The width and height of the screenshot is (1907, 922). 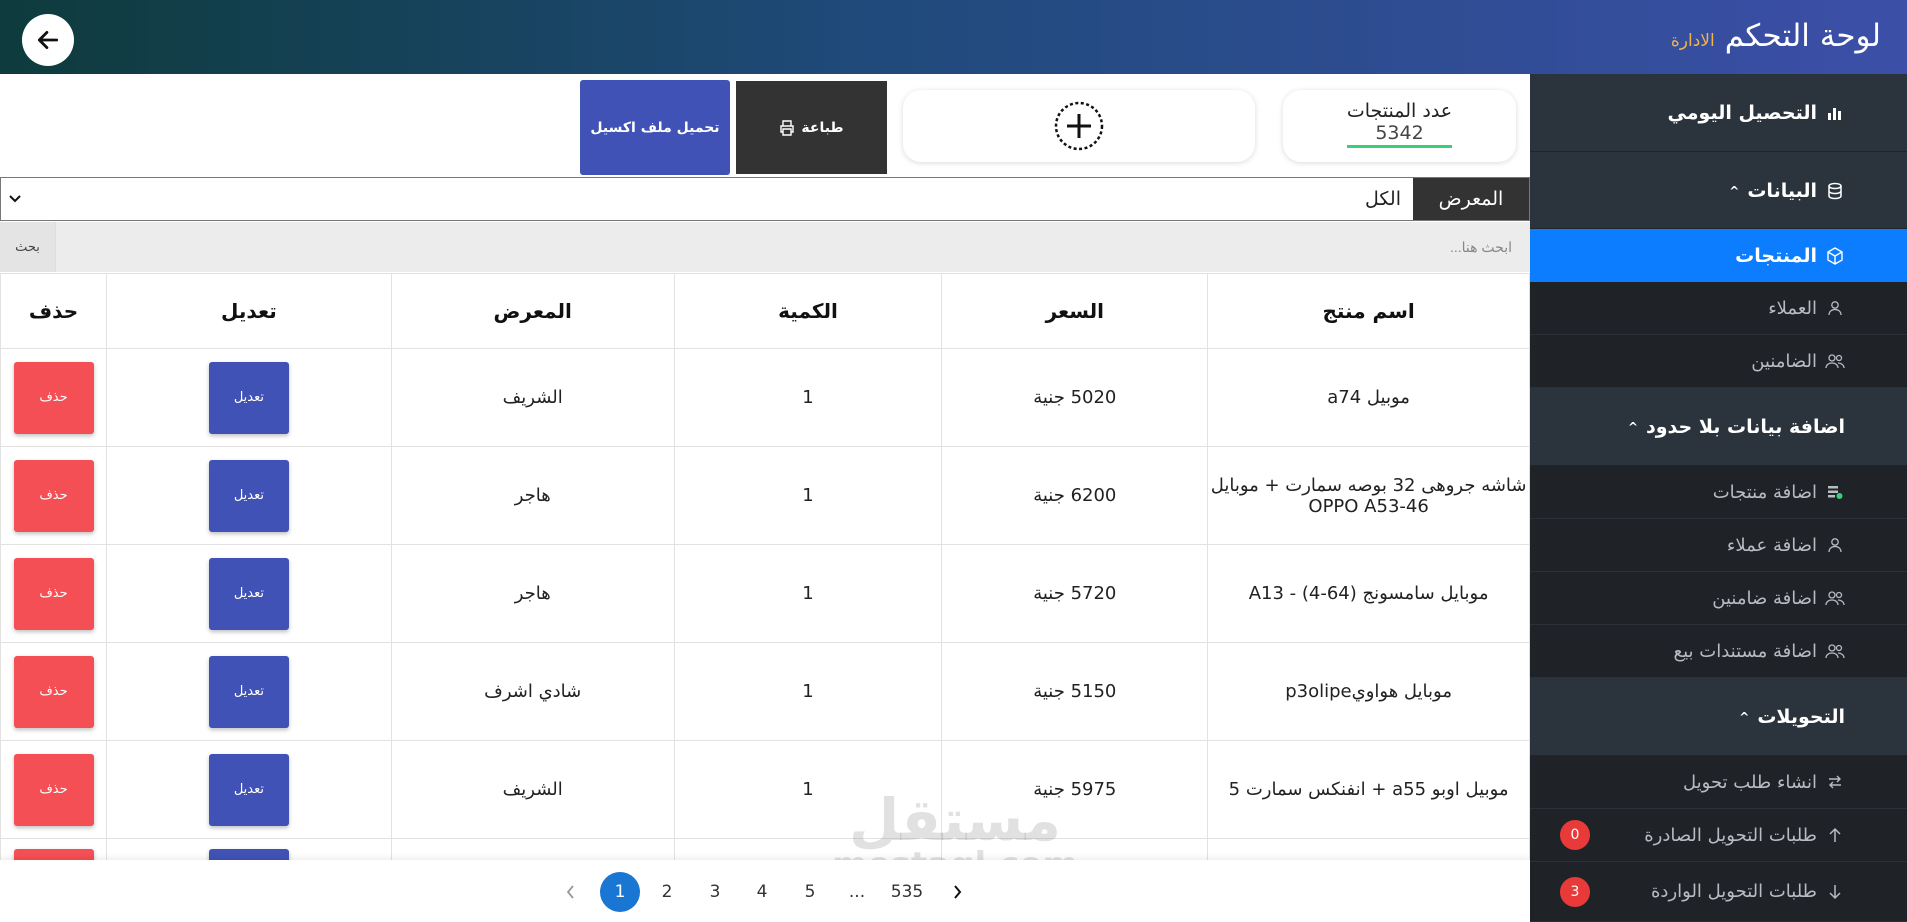 What do you see at coordinates (655, 127) in the screenshot?
I see `download-excel-button: تحميل ملف اكسيل` at bounding box center [655, 127].